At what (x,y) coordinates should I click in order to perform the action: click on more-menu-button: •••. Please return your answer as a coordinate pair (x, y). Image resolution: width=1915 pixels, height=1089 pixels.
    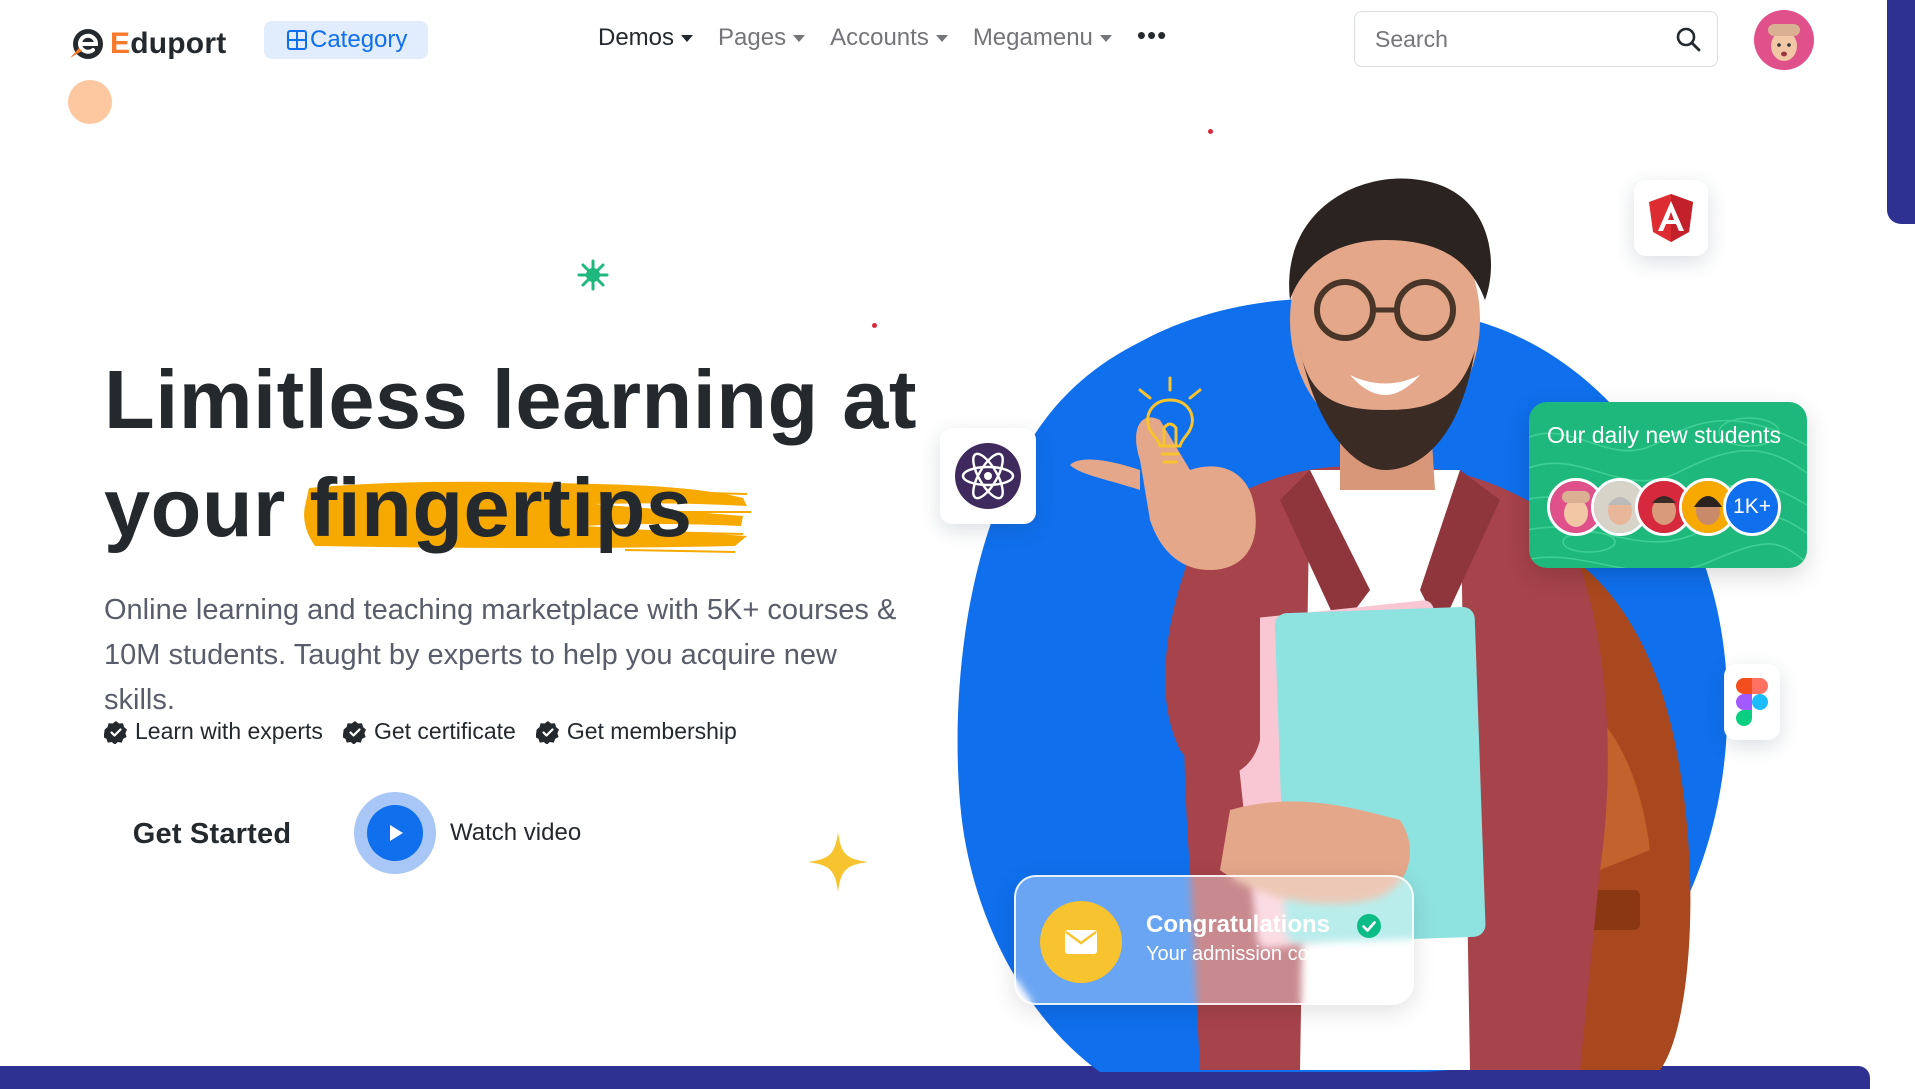
    Looking at the image, I should click on (1152, 35).